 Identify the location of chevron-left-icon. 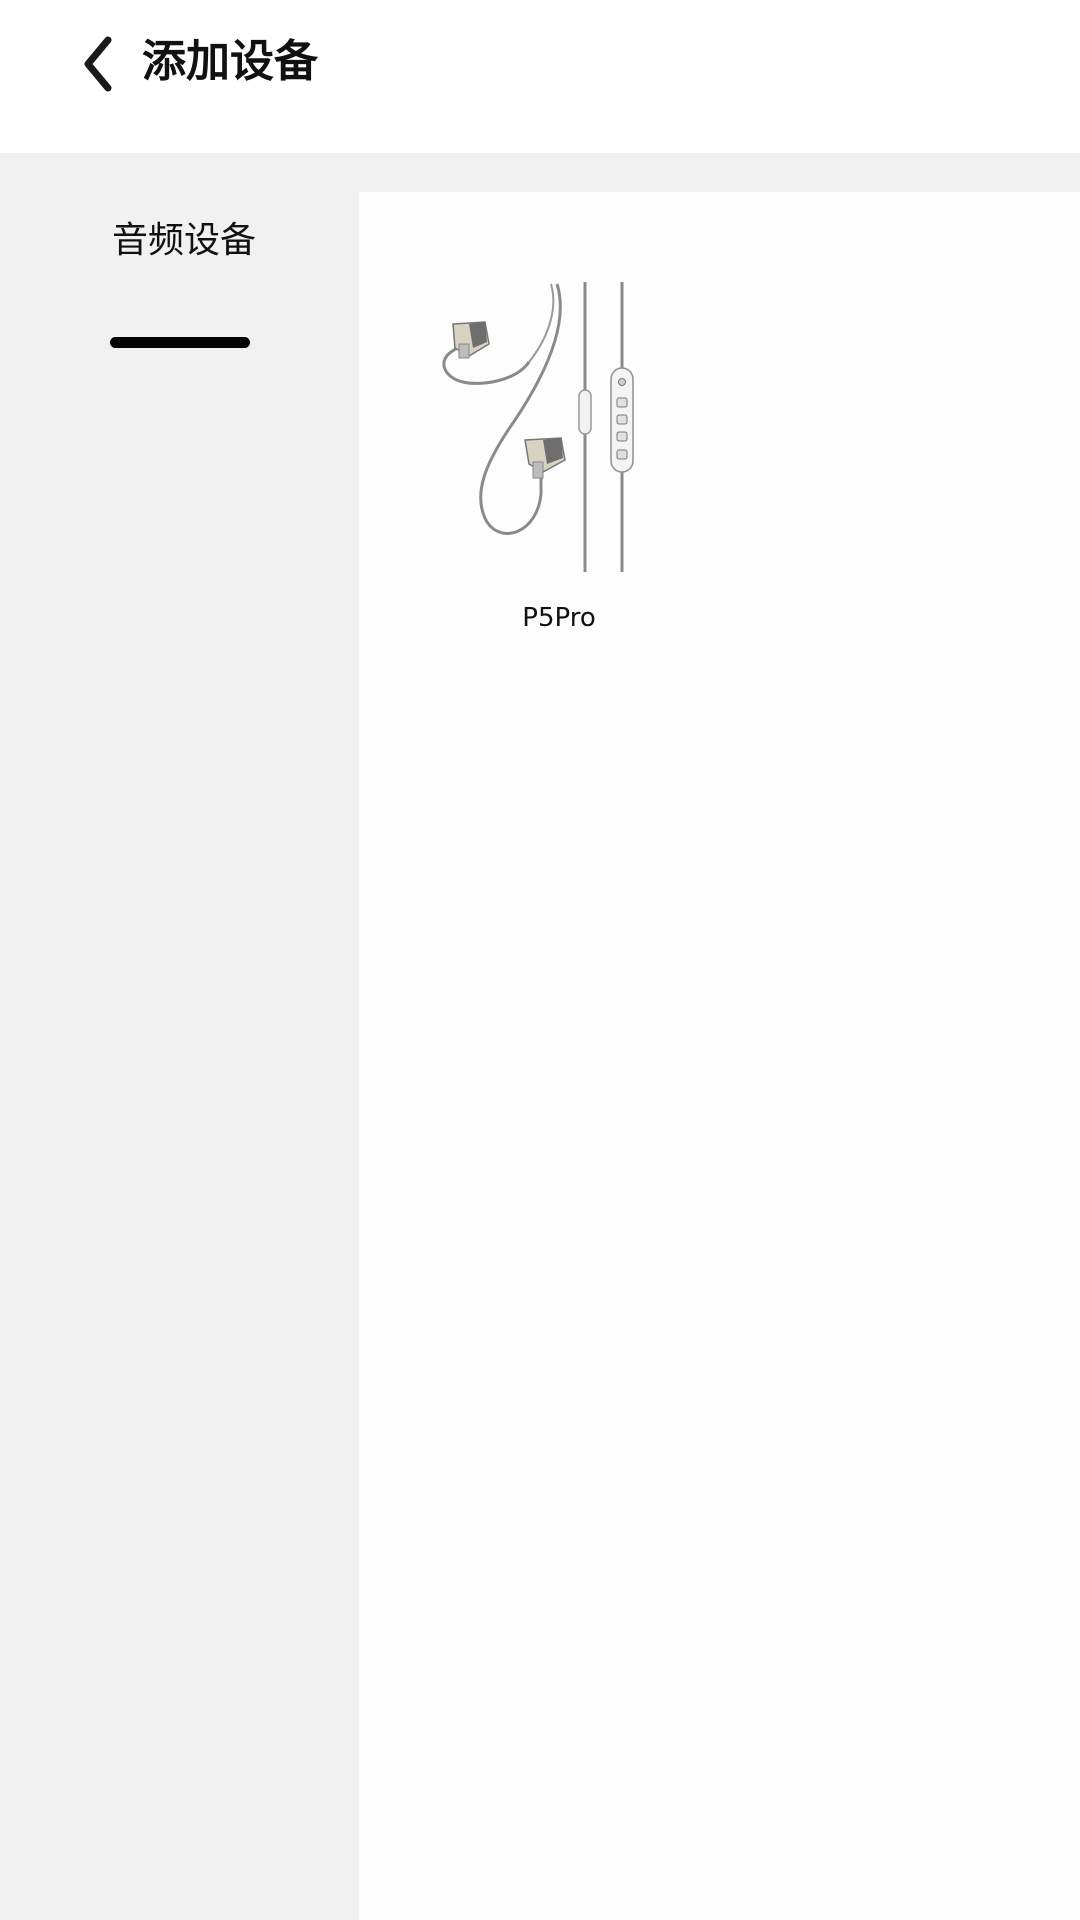
(98, 64).